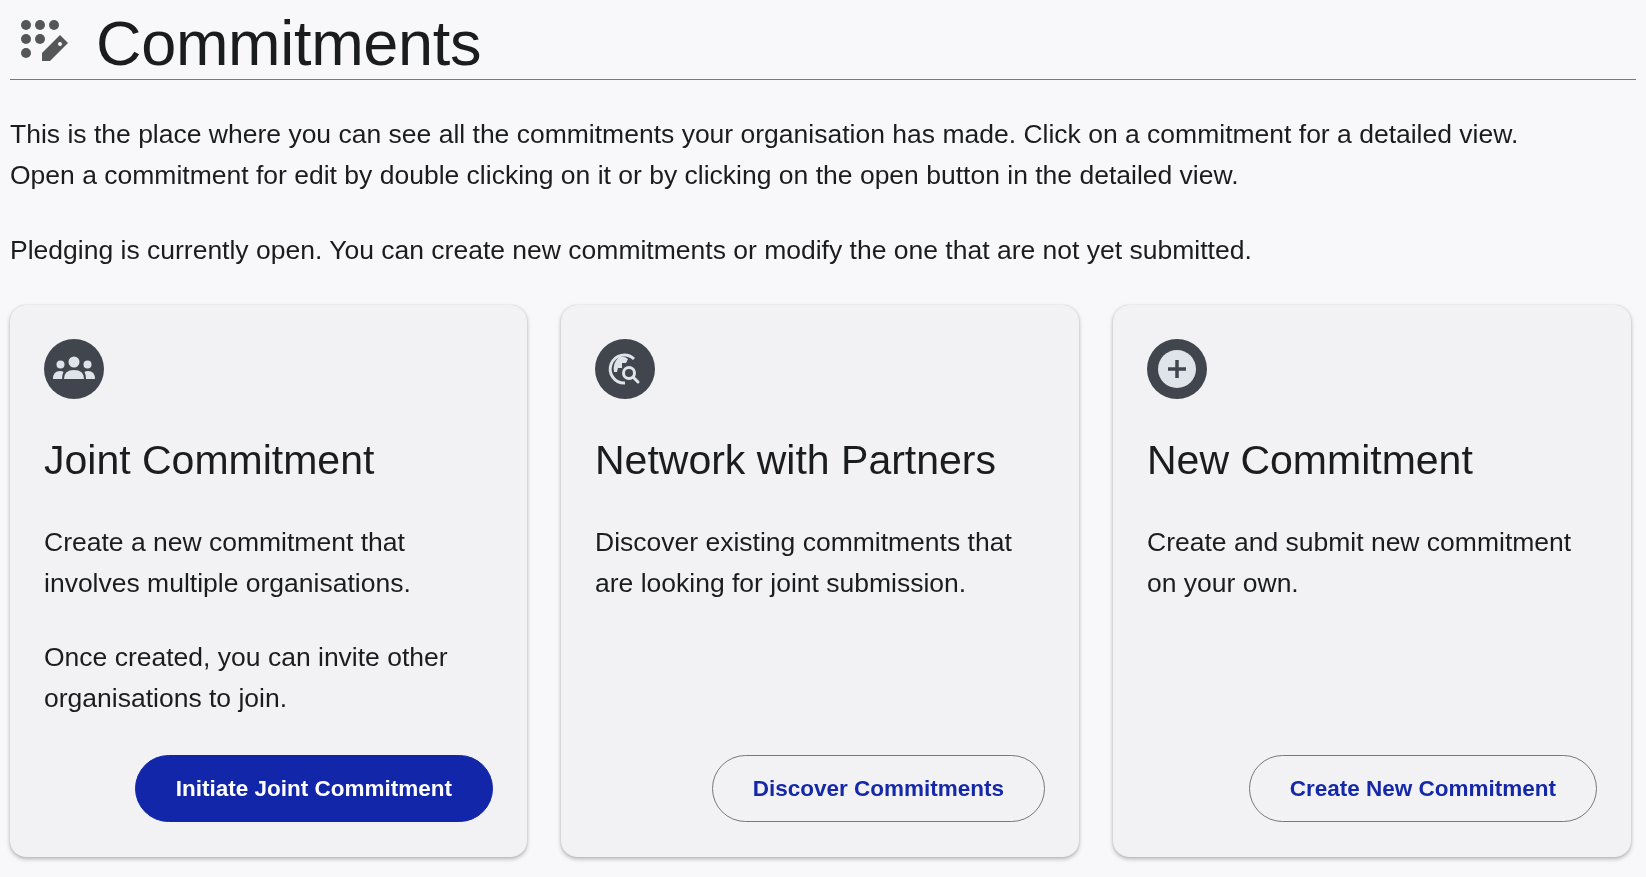 Image resolution: width=1646 pixels, height=877 pixels. Describe the element at coordinates (1177, 369) in the screenshot. I see `plus-circle-icon` at that location.